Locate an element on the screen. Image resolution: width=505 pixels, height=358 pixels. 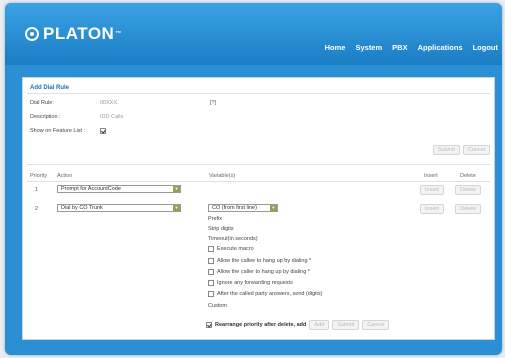
row2-action-select: Dial by CO Trunk ▼ is located at coordinates (119, 208).